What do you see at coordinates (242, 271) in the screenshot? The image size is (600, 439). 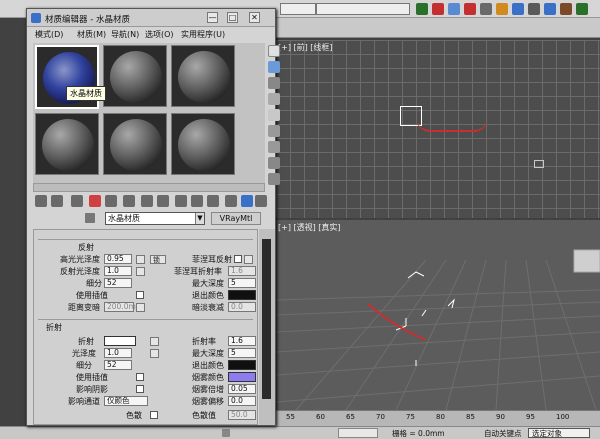 I see `fresnel-ior-field: 1.6` at bounding box center [242, 271].